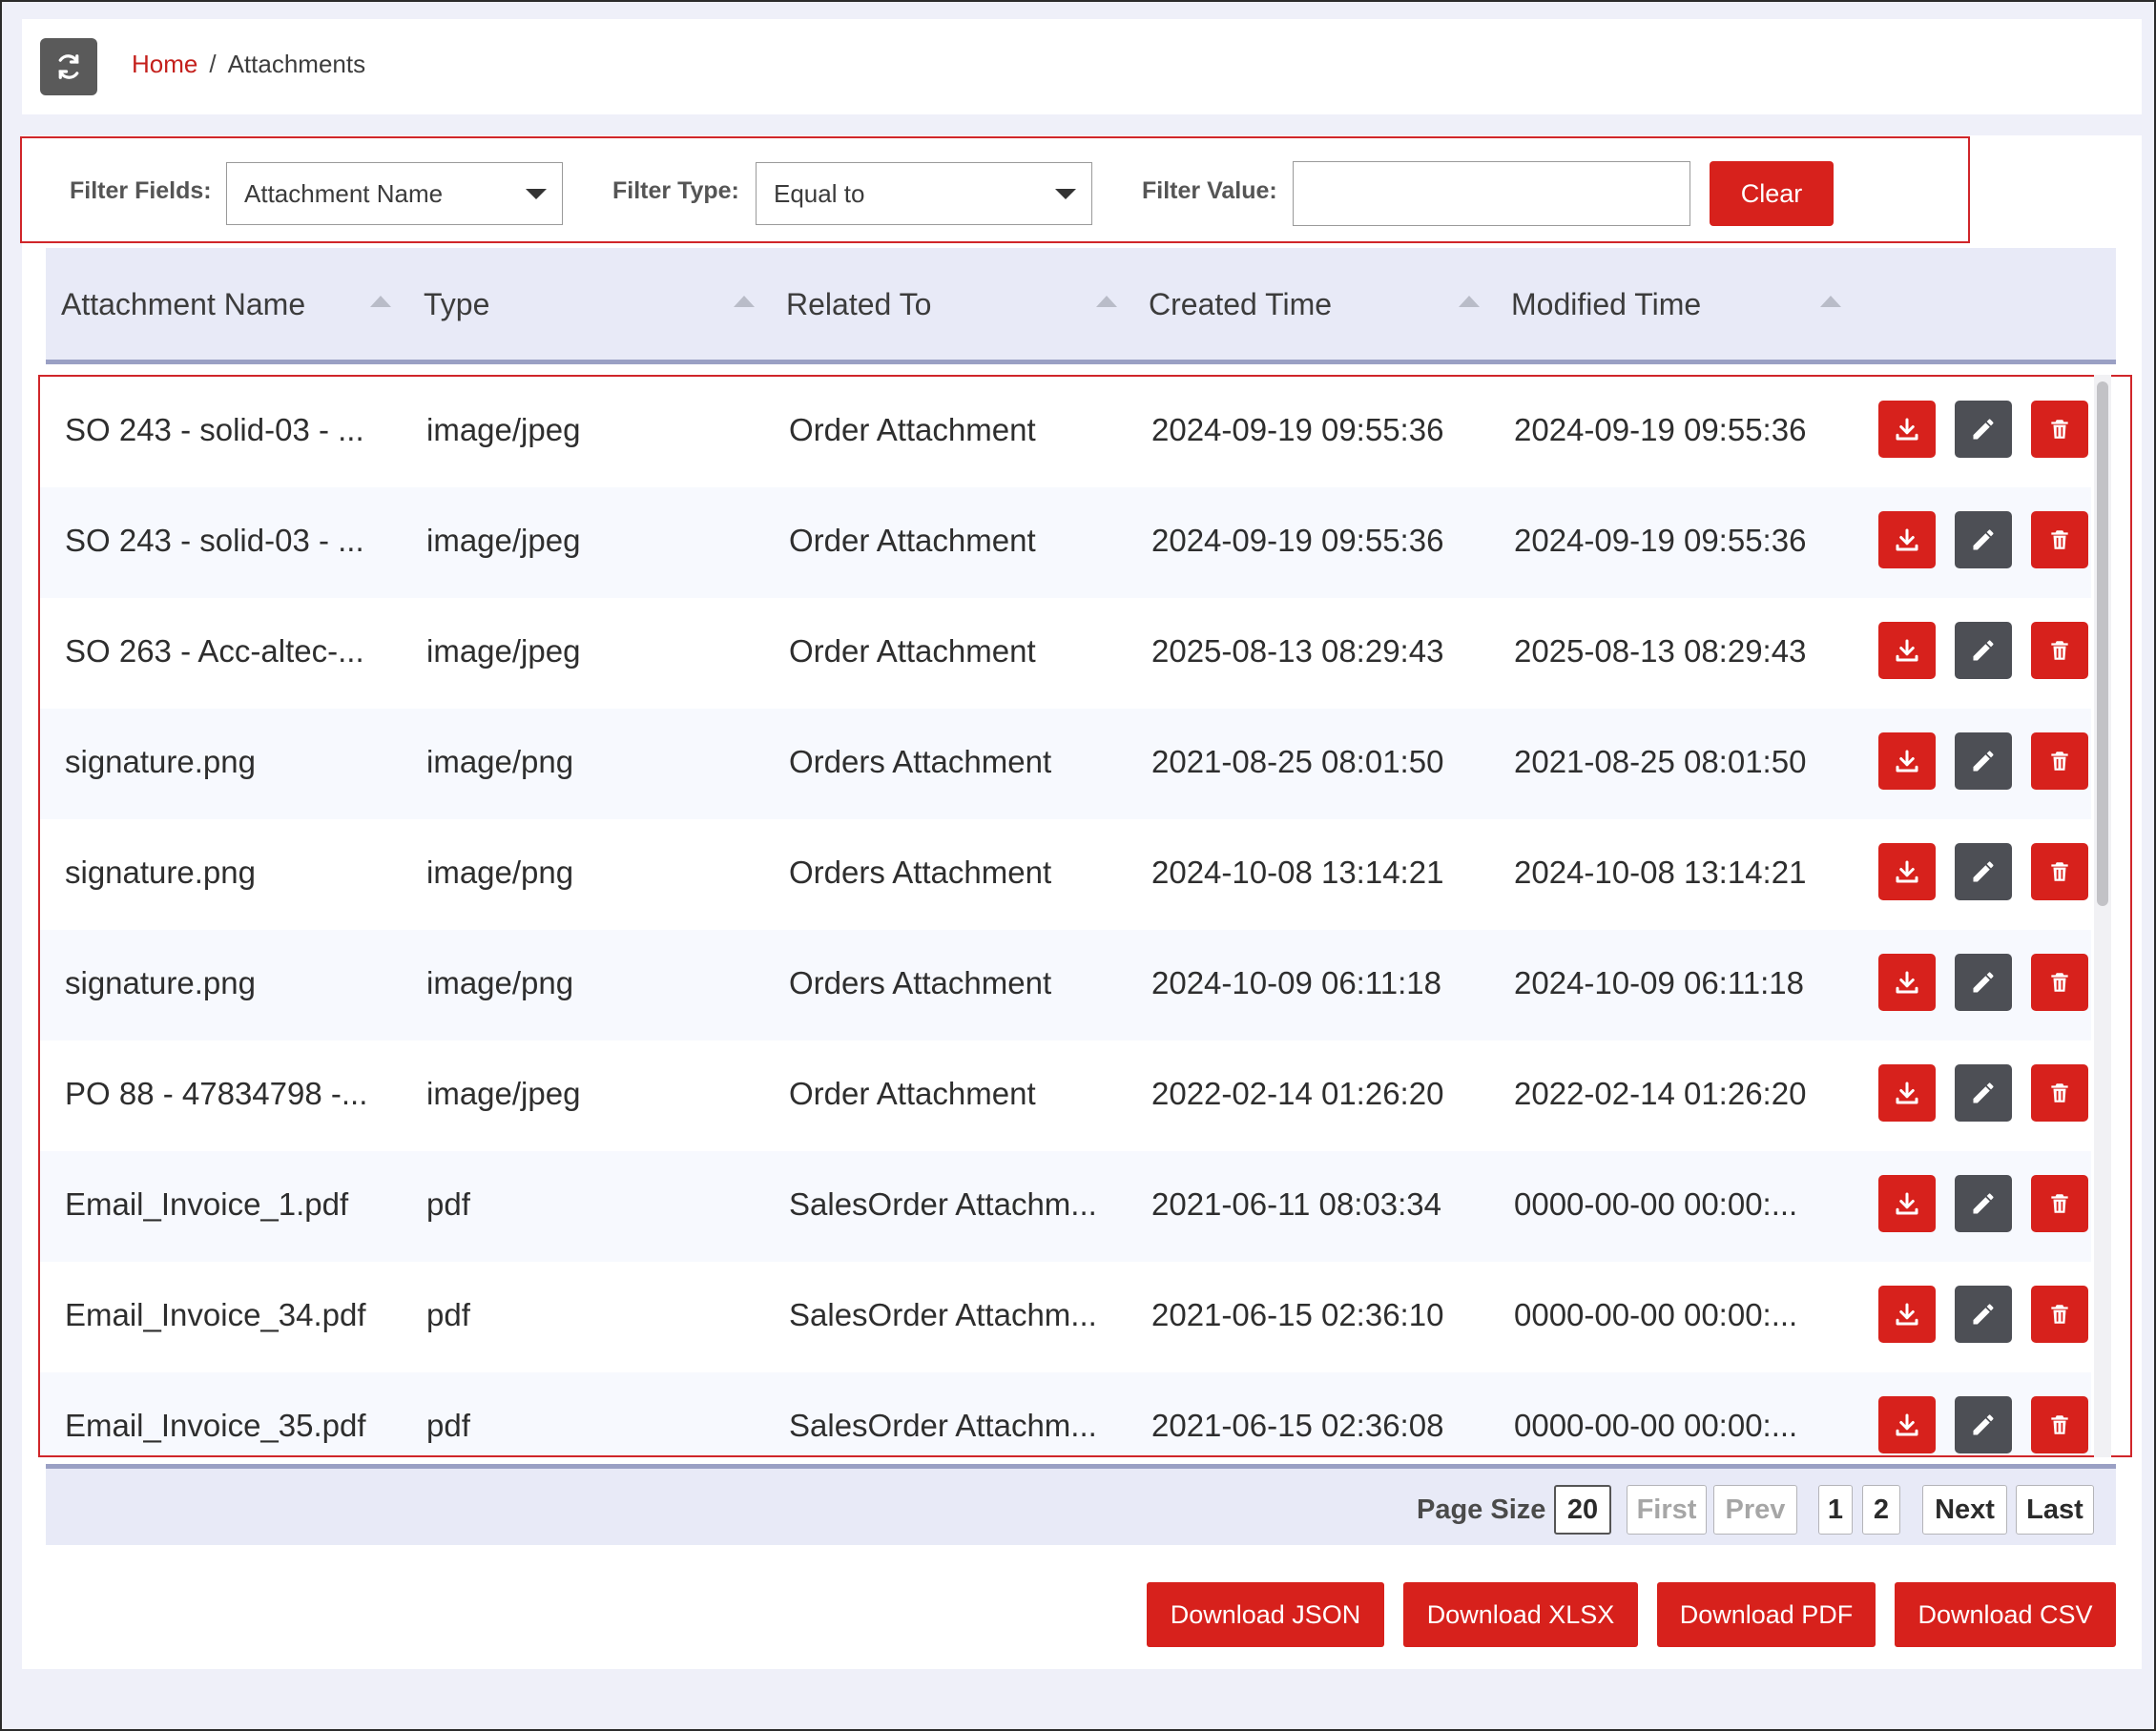 The height and width of the screenshot is (1731, 2156). What do you see at coordinates (1660, 651) in the screenshot?
I see `cell-modified-time: 2025-08-13 08:29:43` at bounding box center [1660, 651].